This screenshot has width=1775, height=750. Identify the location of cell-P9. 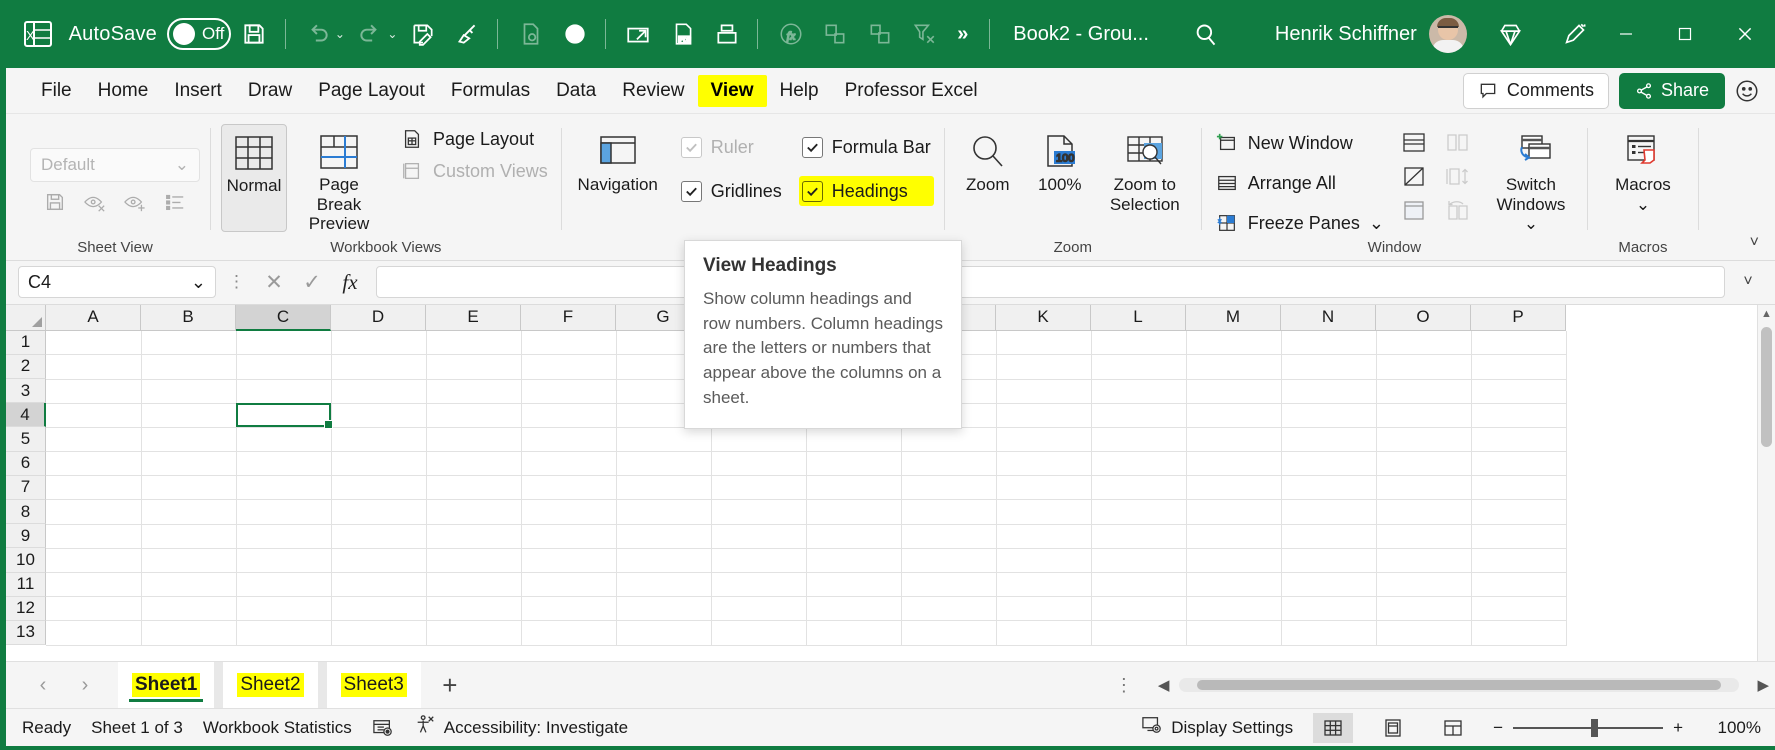
(1519, 536).